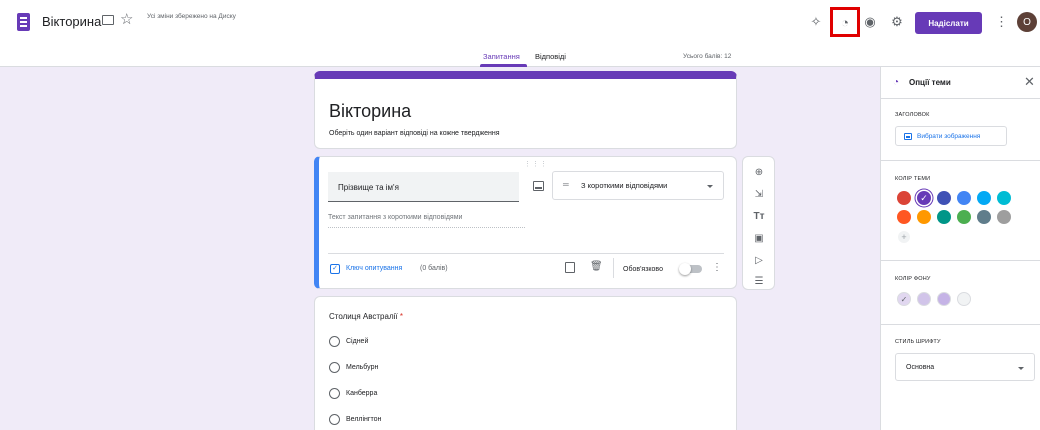  I want to click on addons-icon: ✧, so click(816, 22).